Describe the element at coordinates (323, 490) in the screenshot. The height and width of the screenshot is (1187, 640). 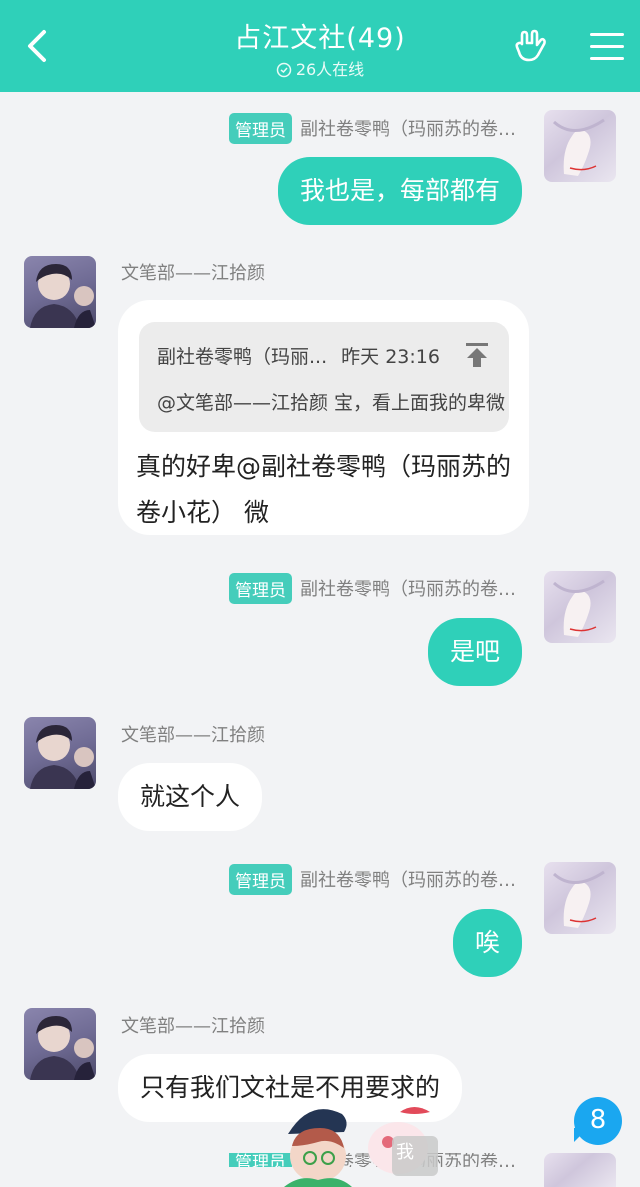
I see `message-text: 真的好卑@副社卷零鸭（玛丽苏的 卷小花） 微` at that location.